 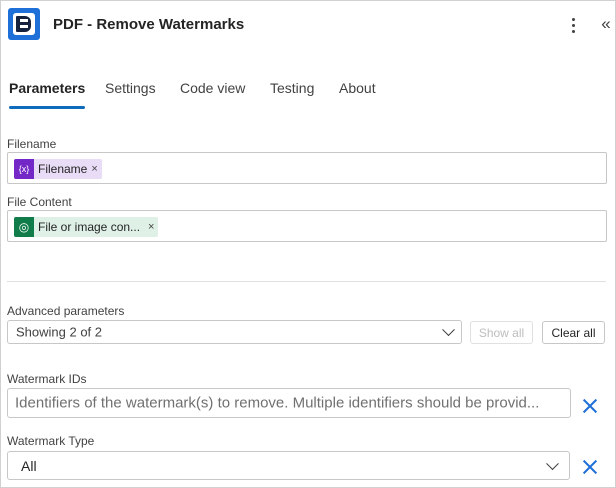 What do you see at coordinates (24, 169) in the screenshot?
I see `variable-icon: {x}` at bounding box center [24, 169].